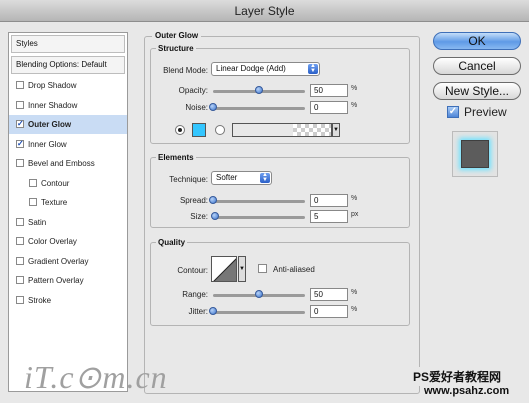  What do you see at coordinates (259, 294) in the screenshot?
I see `range-slider-thumb` at bounding box center [259, 294].